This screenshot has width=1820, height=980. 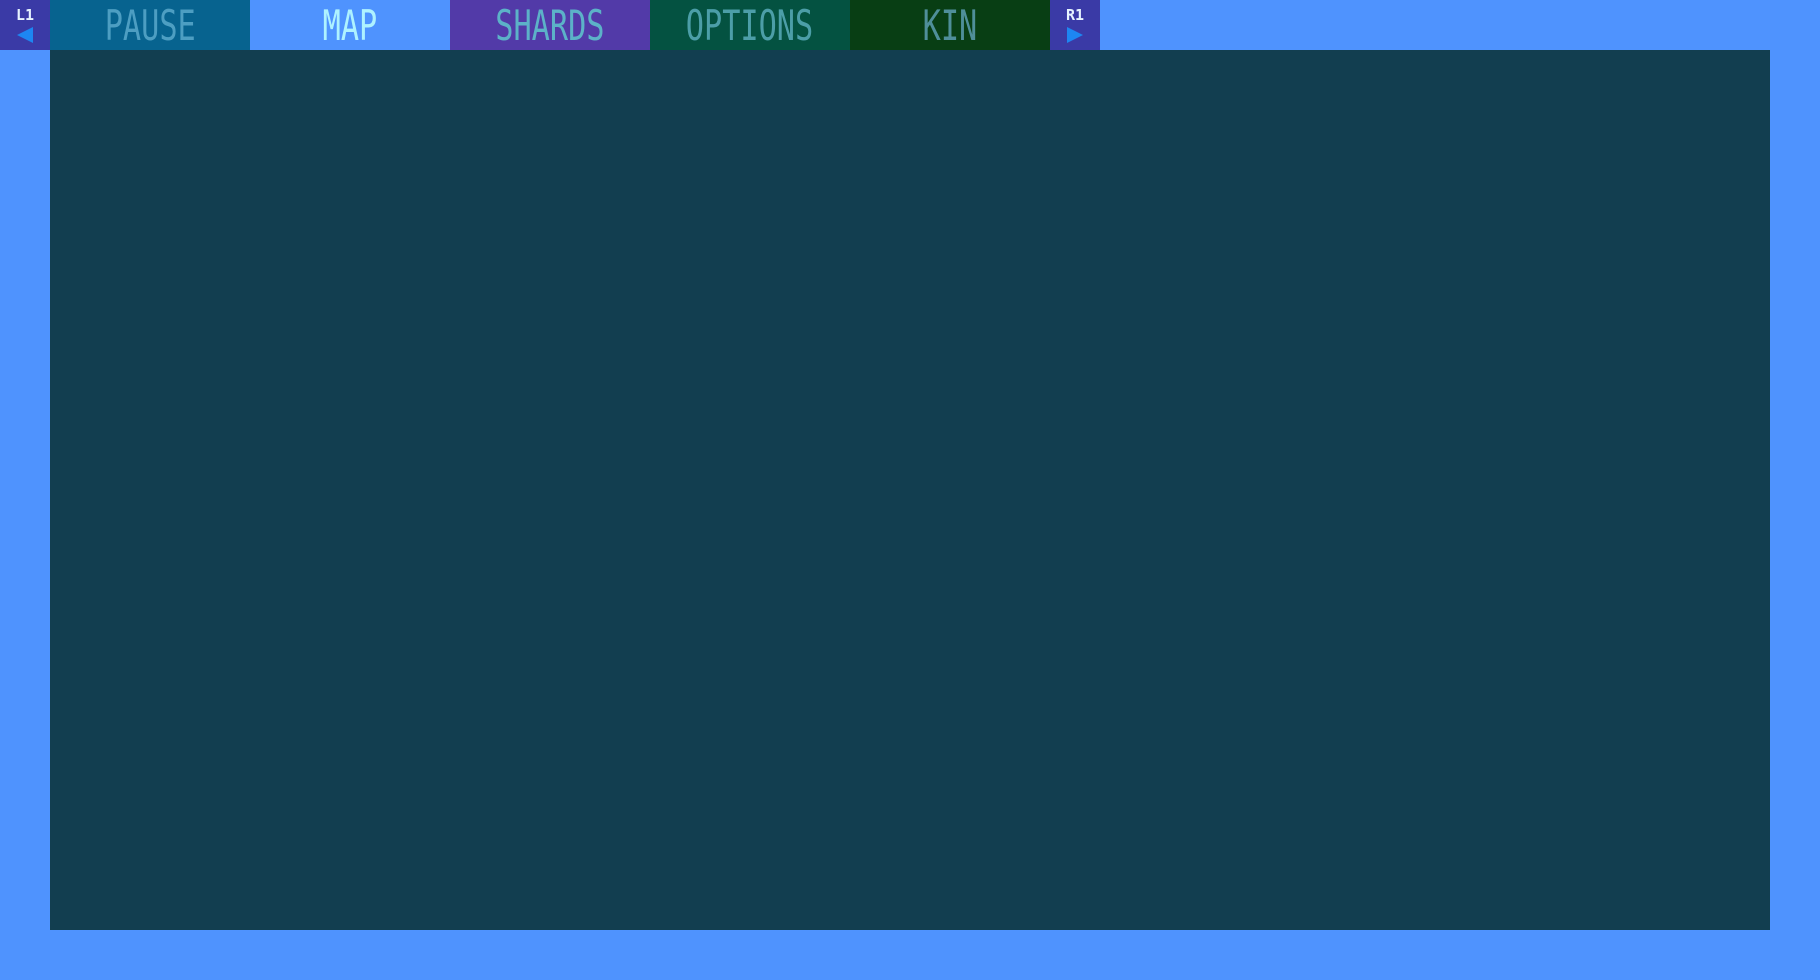 I want to click on tab-shards-label: SHARDS, so click(x=550, y=25).